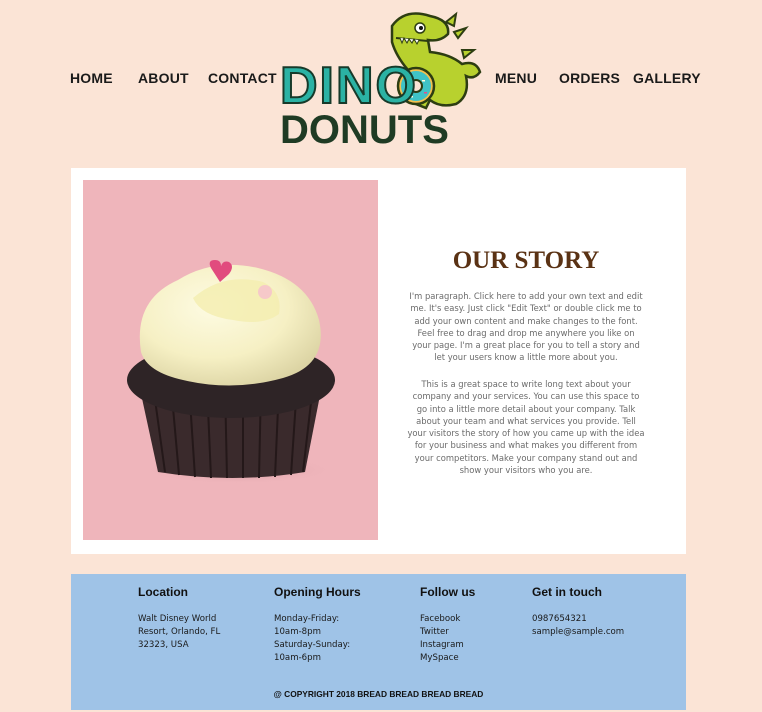 The image size is (762, 712). What do you see at coordinates (297, 658) in the screenshot?
I see `hours-line: 10am-6pm` at bounding box center [297, 658].